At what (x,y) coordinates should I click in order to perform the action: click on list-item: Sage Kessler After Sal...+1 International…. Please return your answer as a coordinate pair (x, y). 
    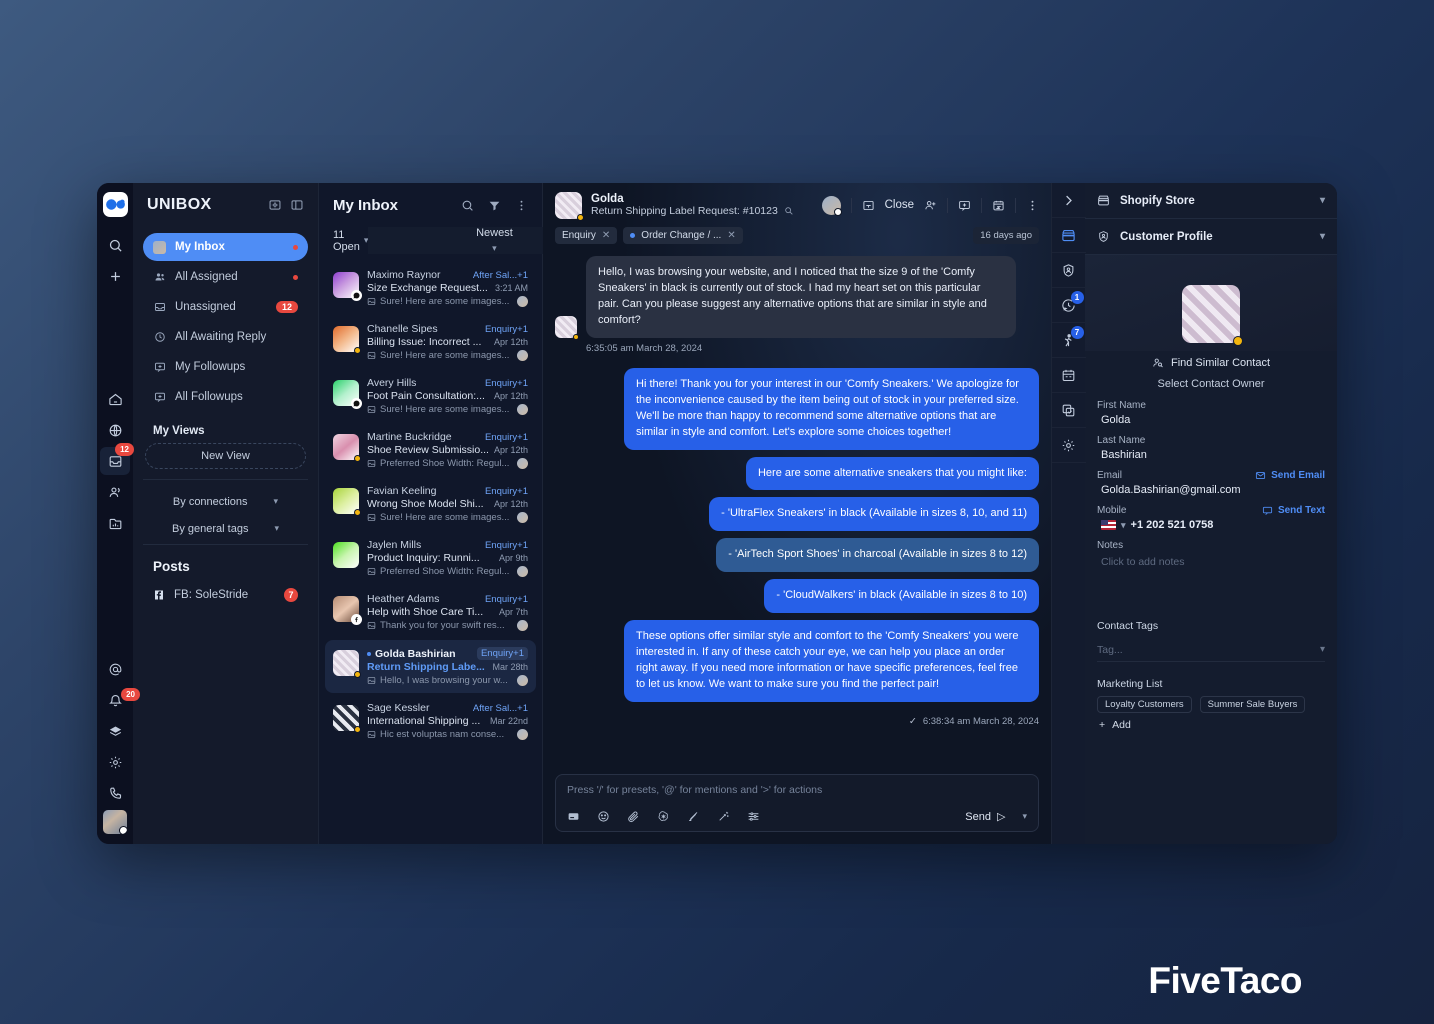
    Looking at the image, I should click on (430, 721).